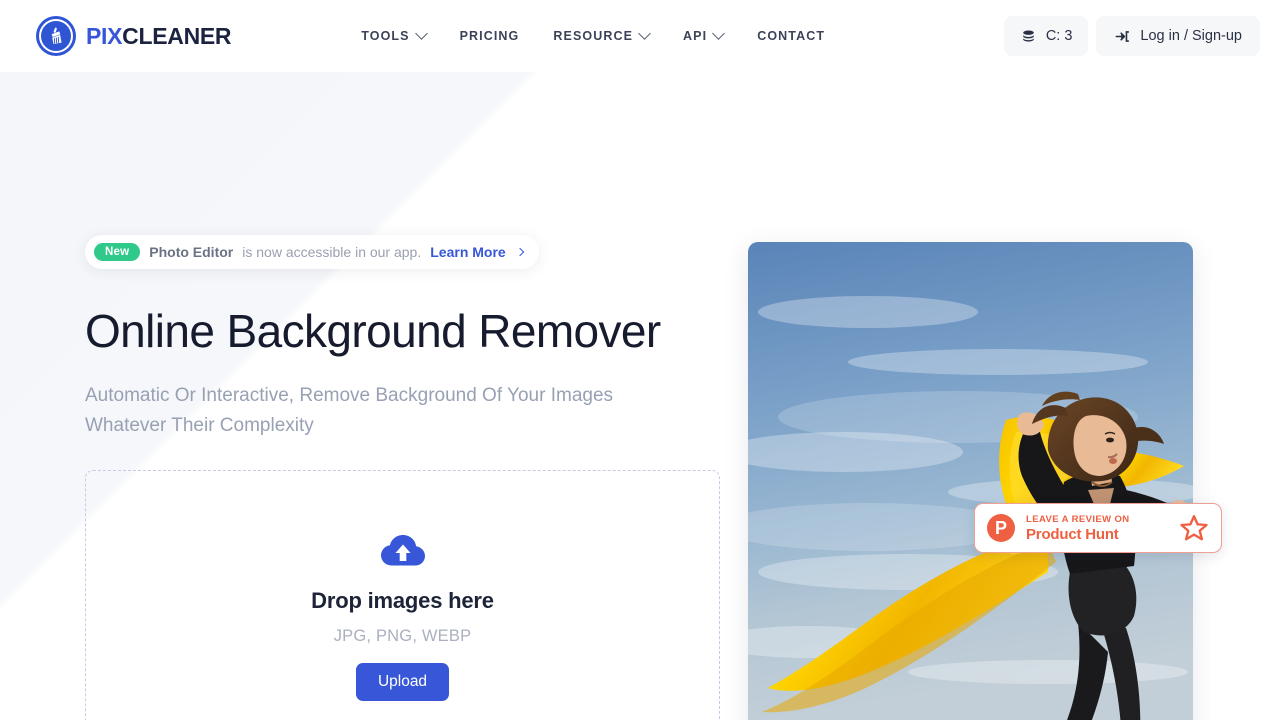 This screenshot has width=1280, height=720. Describe the element at coordinates (56, 36) in the screenshot. I see `brush-circle-icon` at that location.